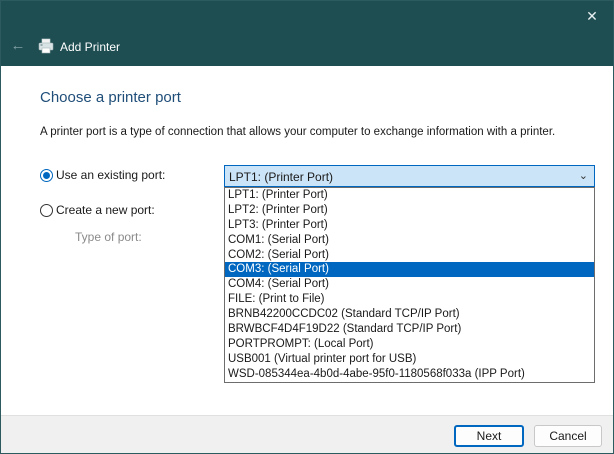  I want to click on window-title: Add Printer, so click(90, 47).